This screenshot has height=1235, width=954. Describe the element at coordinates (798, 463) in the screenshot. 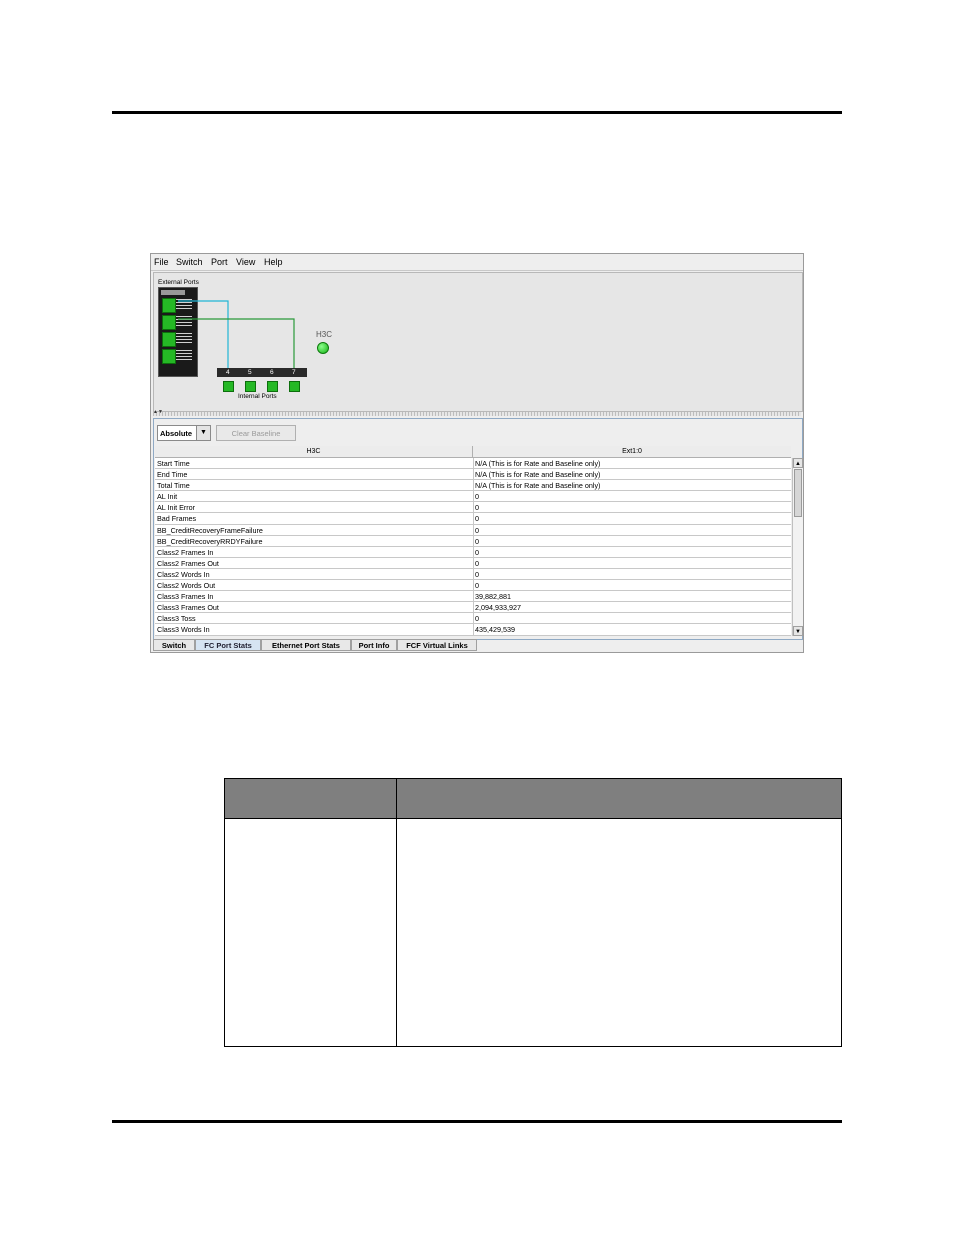

I see `scroll-up-icon: ▲` at that location.